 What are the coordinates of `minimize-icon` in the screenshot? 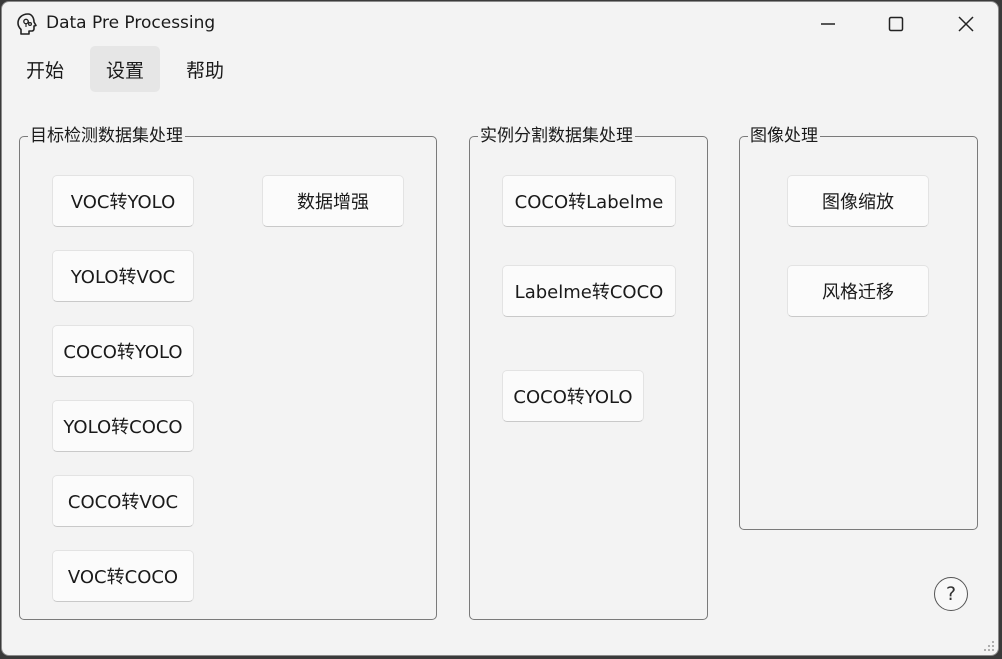 It's located at (828, 24).